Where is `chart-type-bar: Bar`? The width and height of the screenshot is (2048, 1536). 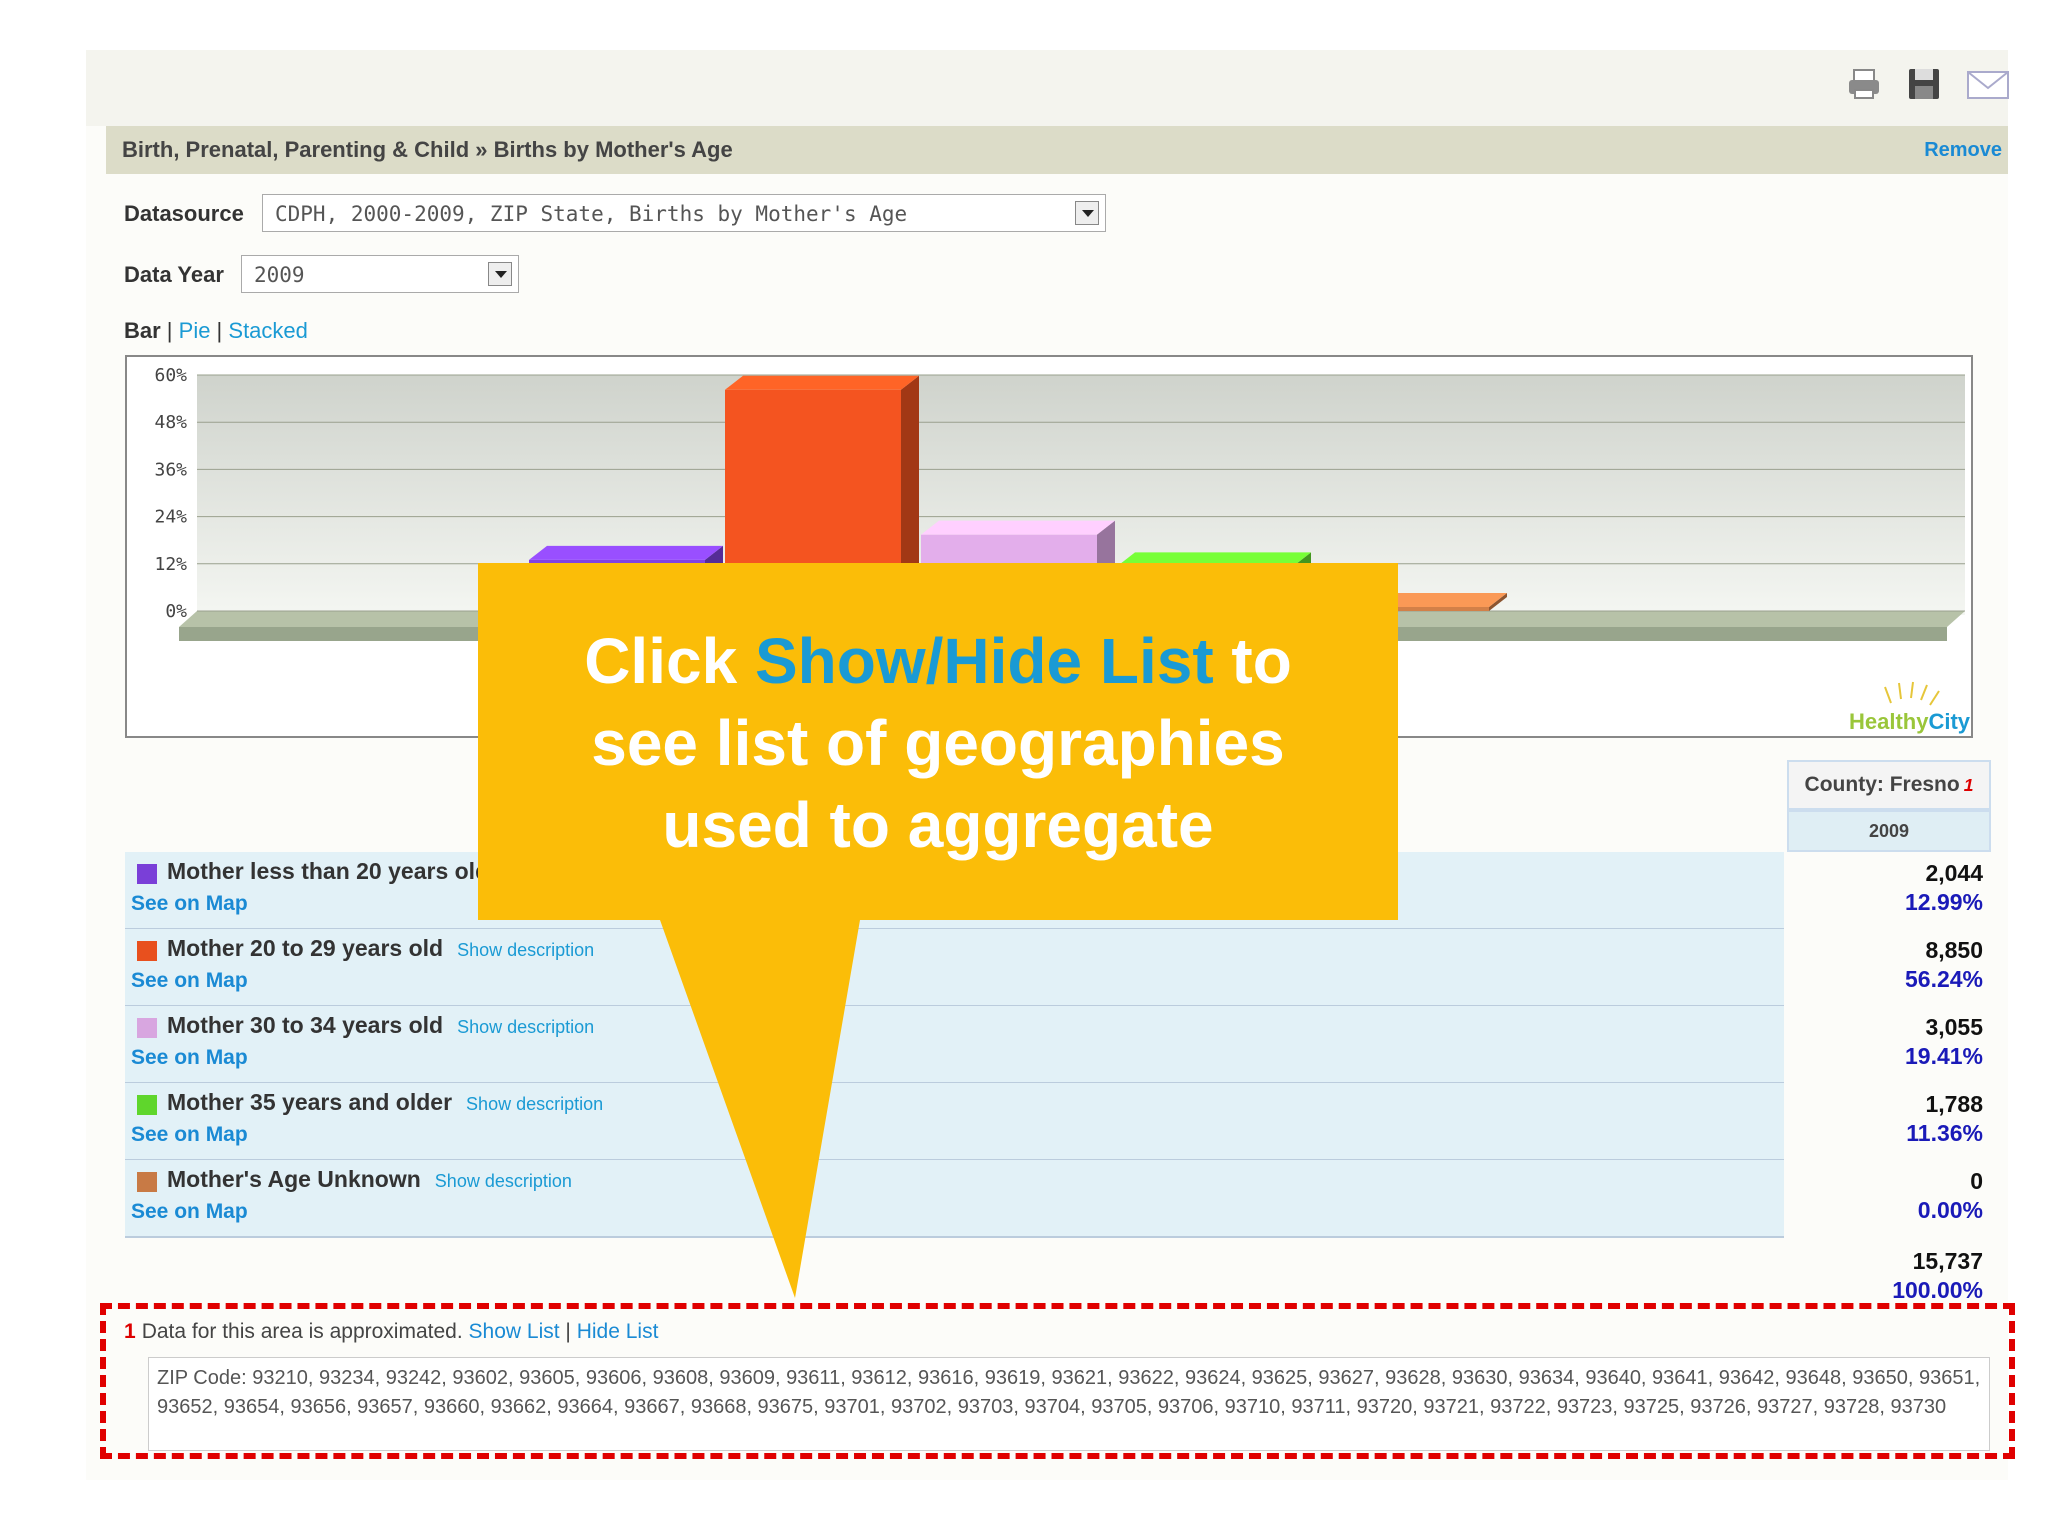
chart-type-bar: Bar is located at coordinates (142, 330).